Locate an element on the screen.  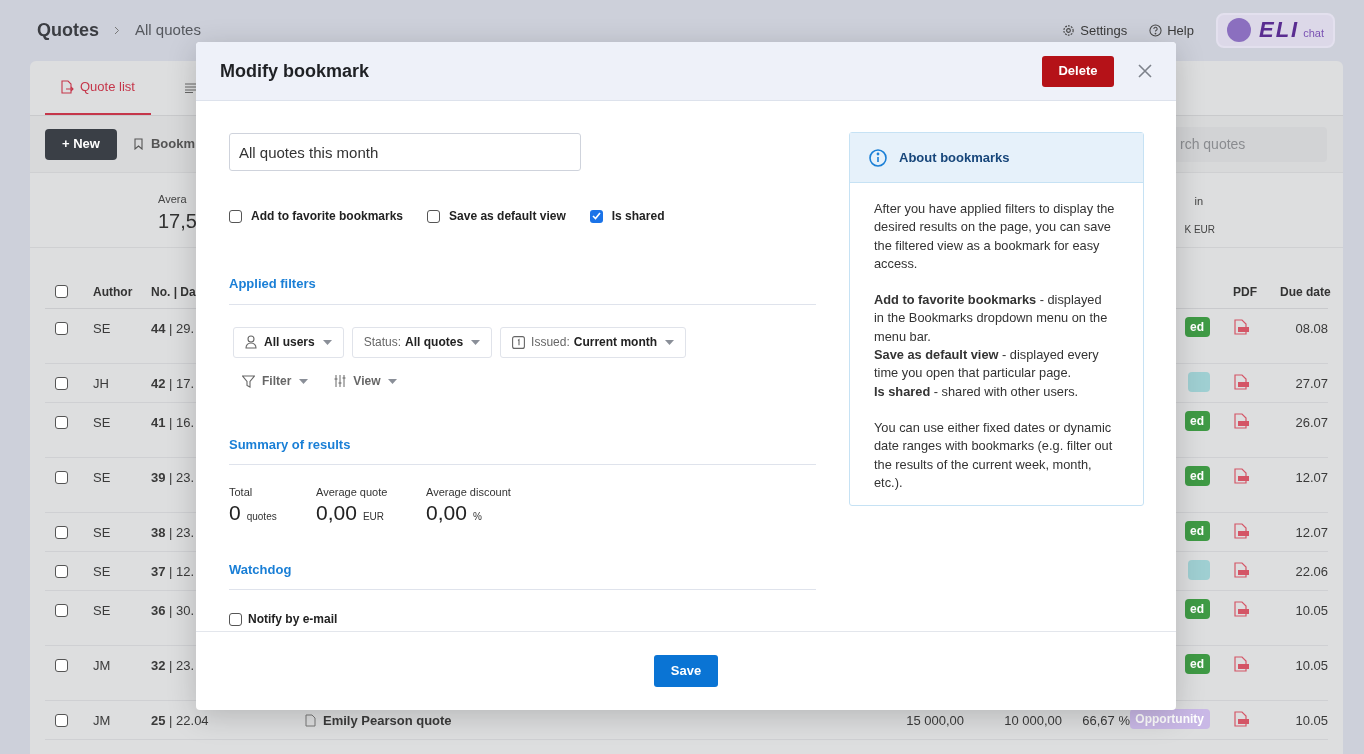
table-cell: 32 | 23. is located at coordinates (173, 665).